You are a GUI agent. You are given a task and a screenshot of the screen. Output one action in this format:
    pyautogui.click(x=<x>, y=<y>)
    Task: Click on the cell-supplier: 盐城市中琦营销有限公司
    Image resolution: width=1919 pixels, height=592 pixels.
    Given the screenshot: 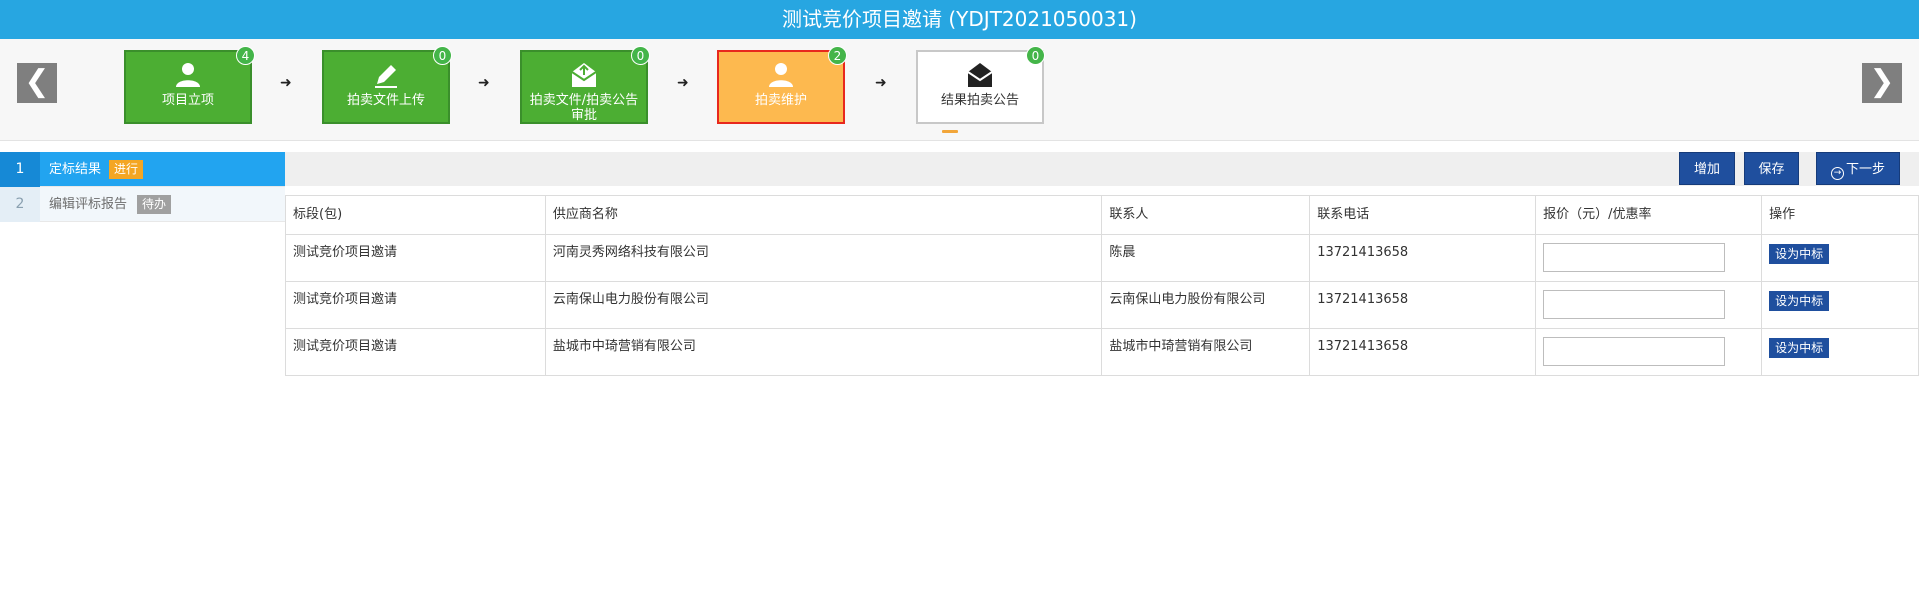 What is the action you would take?
    pyautogui.click(x=823, y=352)
    